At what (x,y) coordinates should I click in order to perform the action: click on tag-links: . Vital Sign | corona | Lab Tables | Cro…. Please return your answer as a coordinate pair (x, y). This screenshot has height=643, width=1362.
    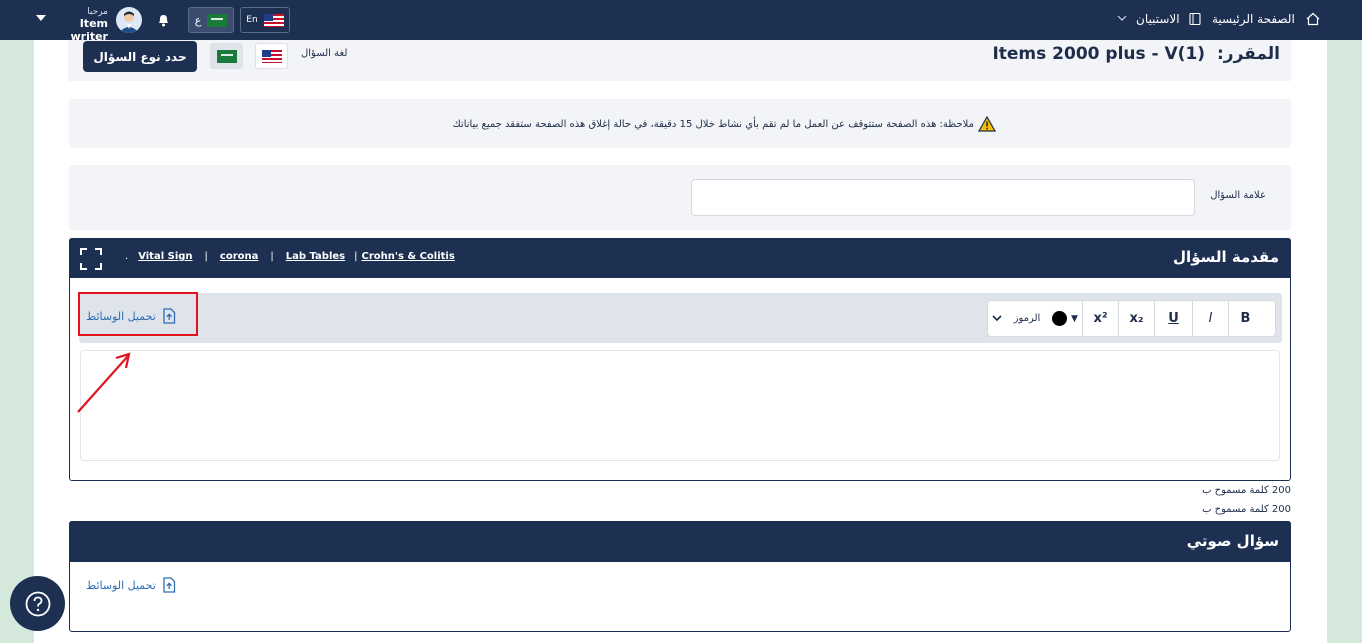
    Looking at the image, I should click on (290, 256).